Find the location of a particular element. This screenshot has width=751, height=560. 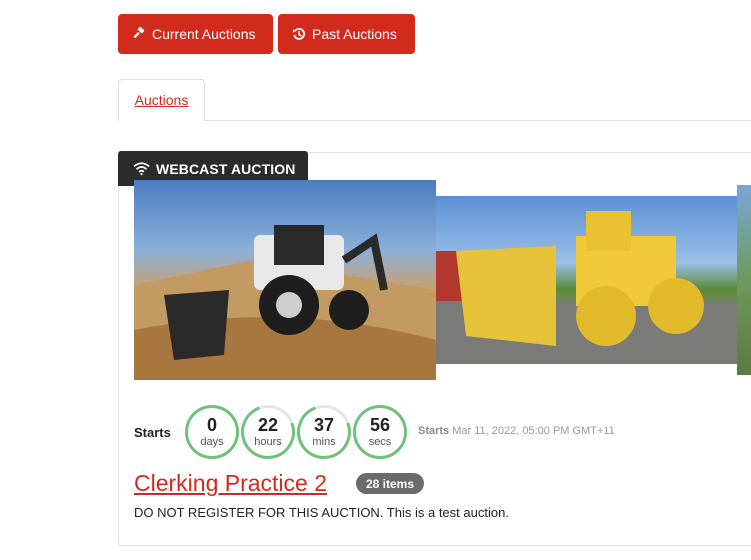

countdown-mins: 37 mins is located at coordinates (324, 432).